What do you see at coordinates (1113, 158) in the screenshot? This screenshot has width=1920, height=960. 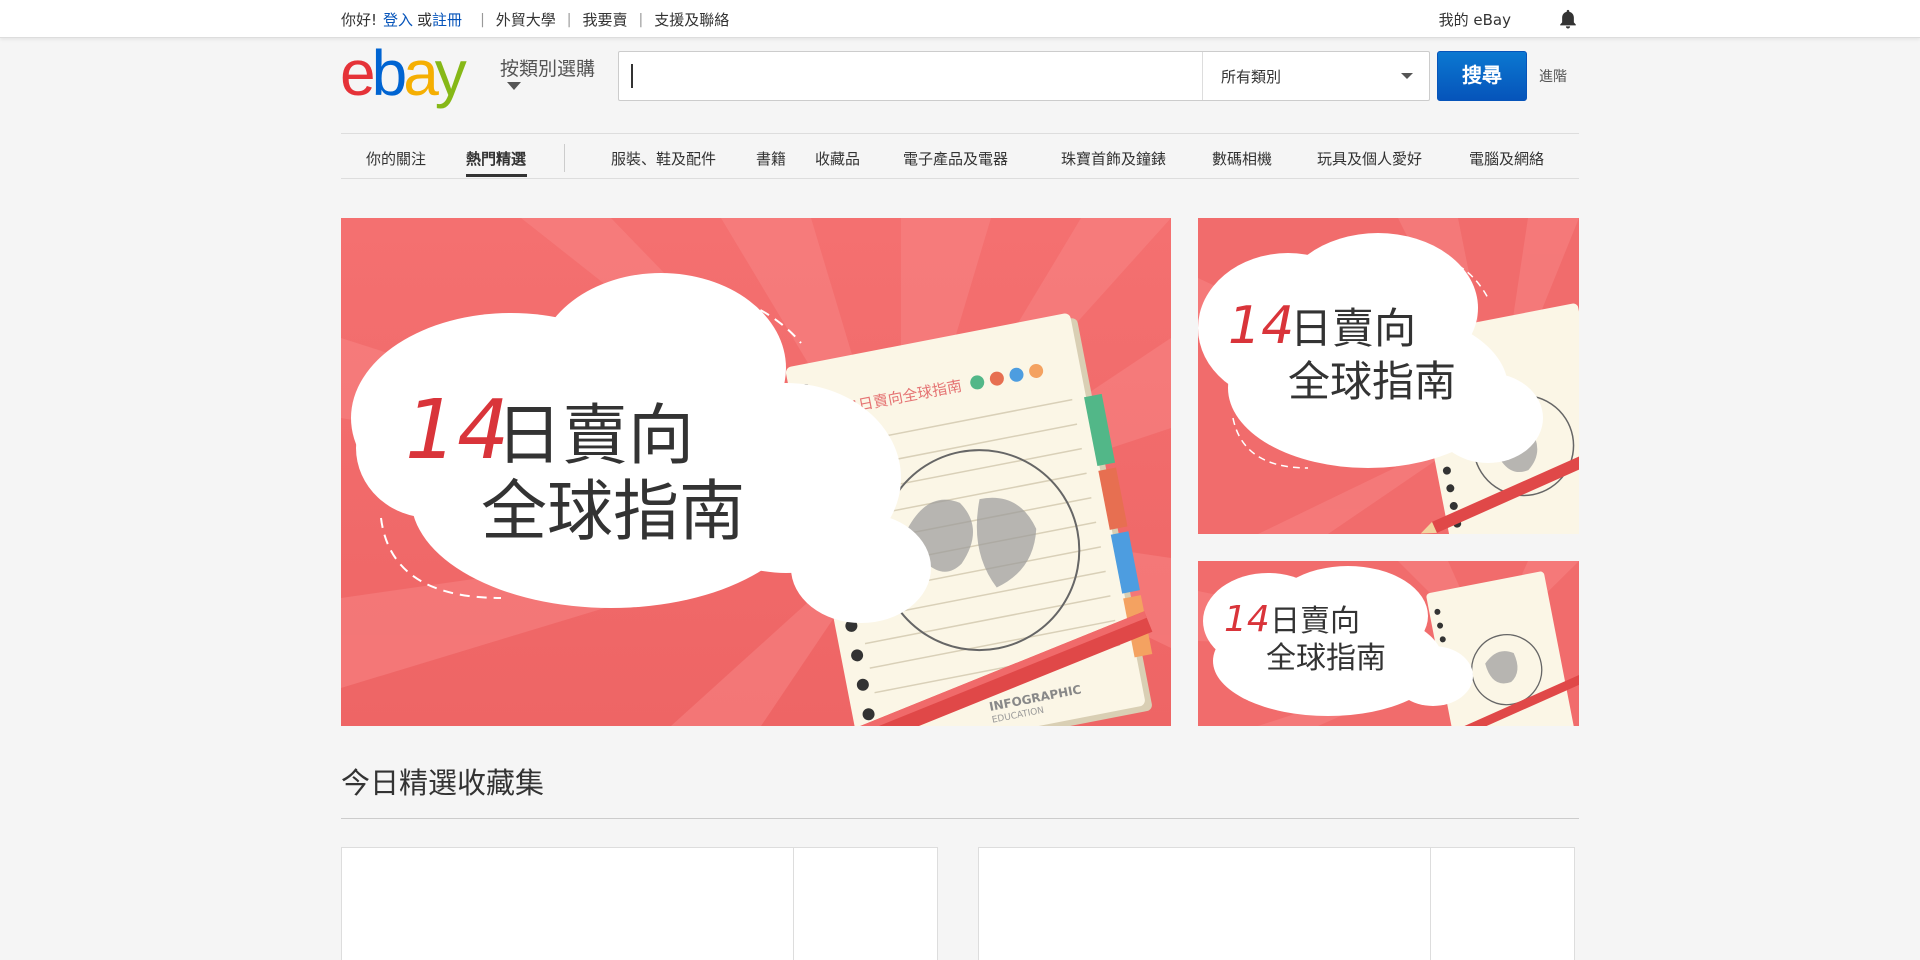 I see `nav-item-jewelry: 珠寶首飾及鐘錶` at bounding box center [1113, 158].